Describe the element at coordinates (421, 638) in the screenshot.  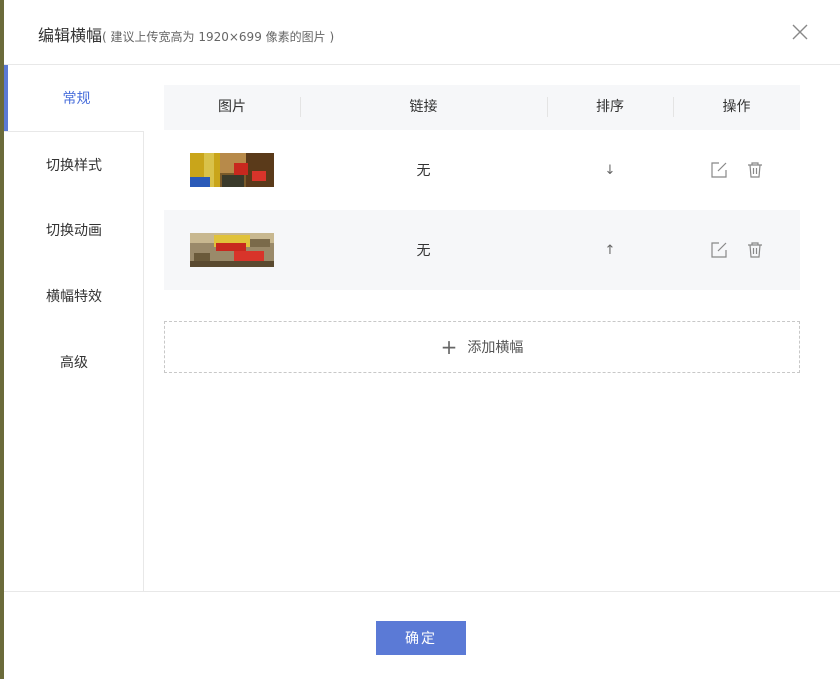
I see `confirm-button: 确定` at that location.